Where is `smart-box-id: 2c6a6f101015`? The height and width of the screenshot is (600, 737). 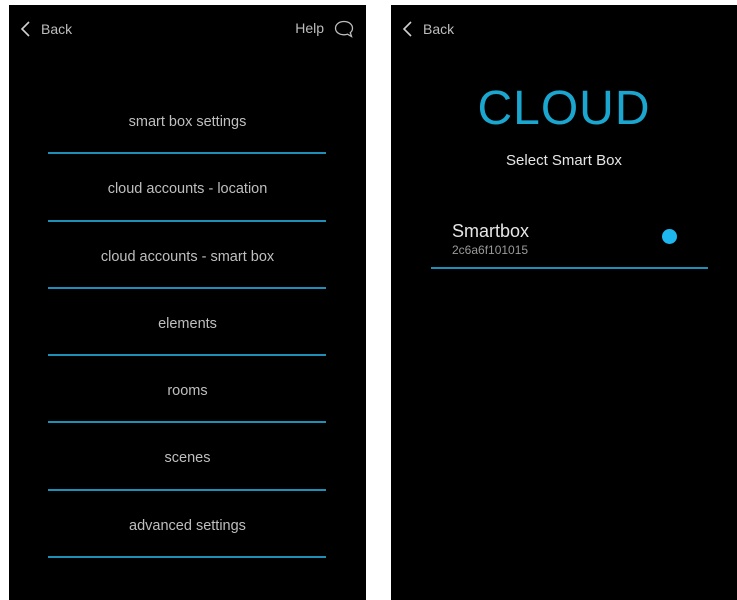
smart-box-id: 2c6a6f101015 is located at coordinates (490, 250).